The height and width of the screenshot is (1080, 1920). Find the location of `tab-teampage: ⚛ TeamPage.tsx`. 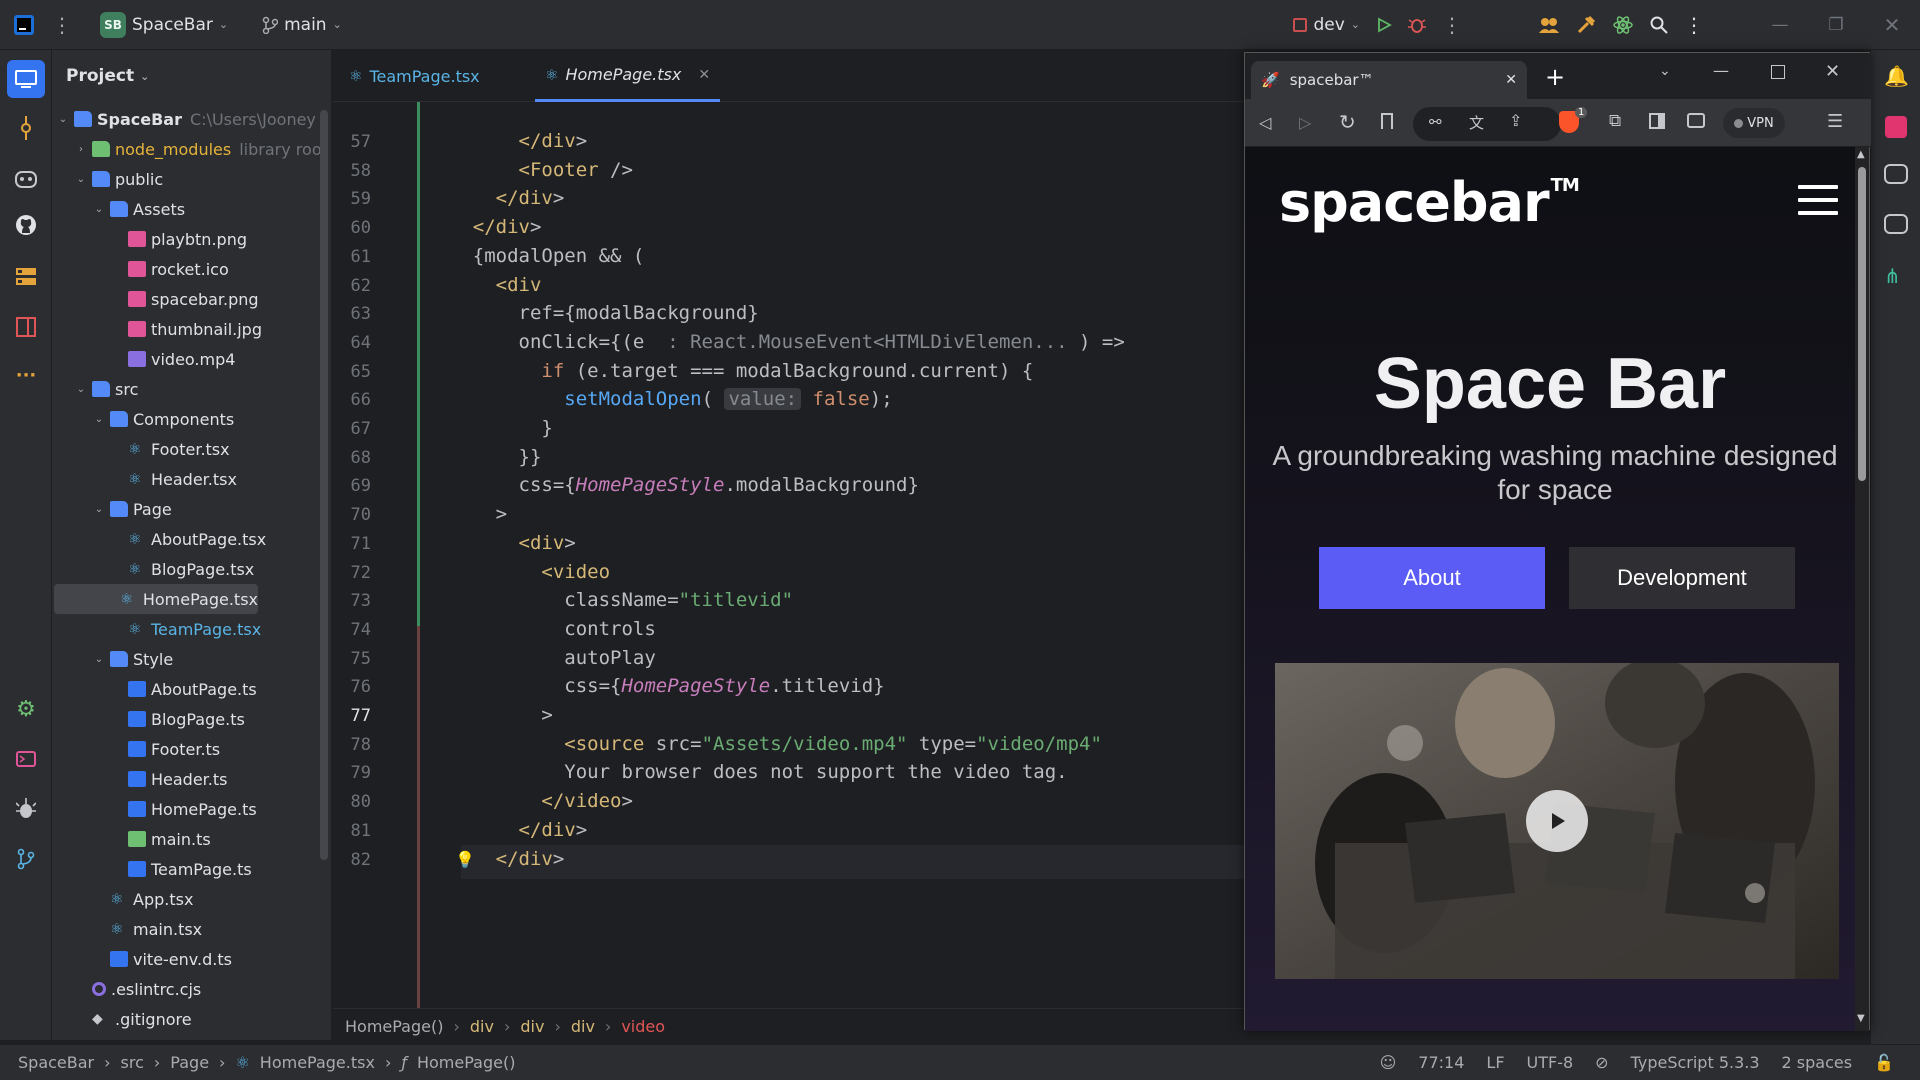

tab-teampage: ⚛ TeamPage.tsx is located at coordinates (414, 76).